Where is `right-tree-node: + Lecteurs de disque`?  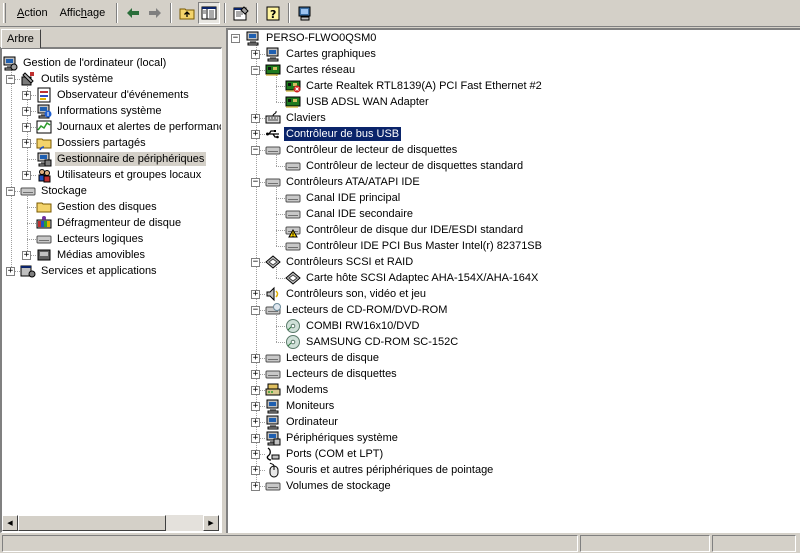 right-tree-node: + Lecteurs de disque is located at coordinates (316, 358).